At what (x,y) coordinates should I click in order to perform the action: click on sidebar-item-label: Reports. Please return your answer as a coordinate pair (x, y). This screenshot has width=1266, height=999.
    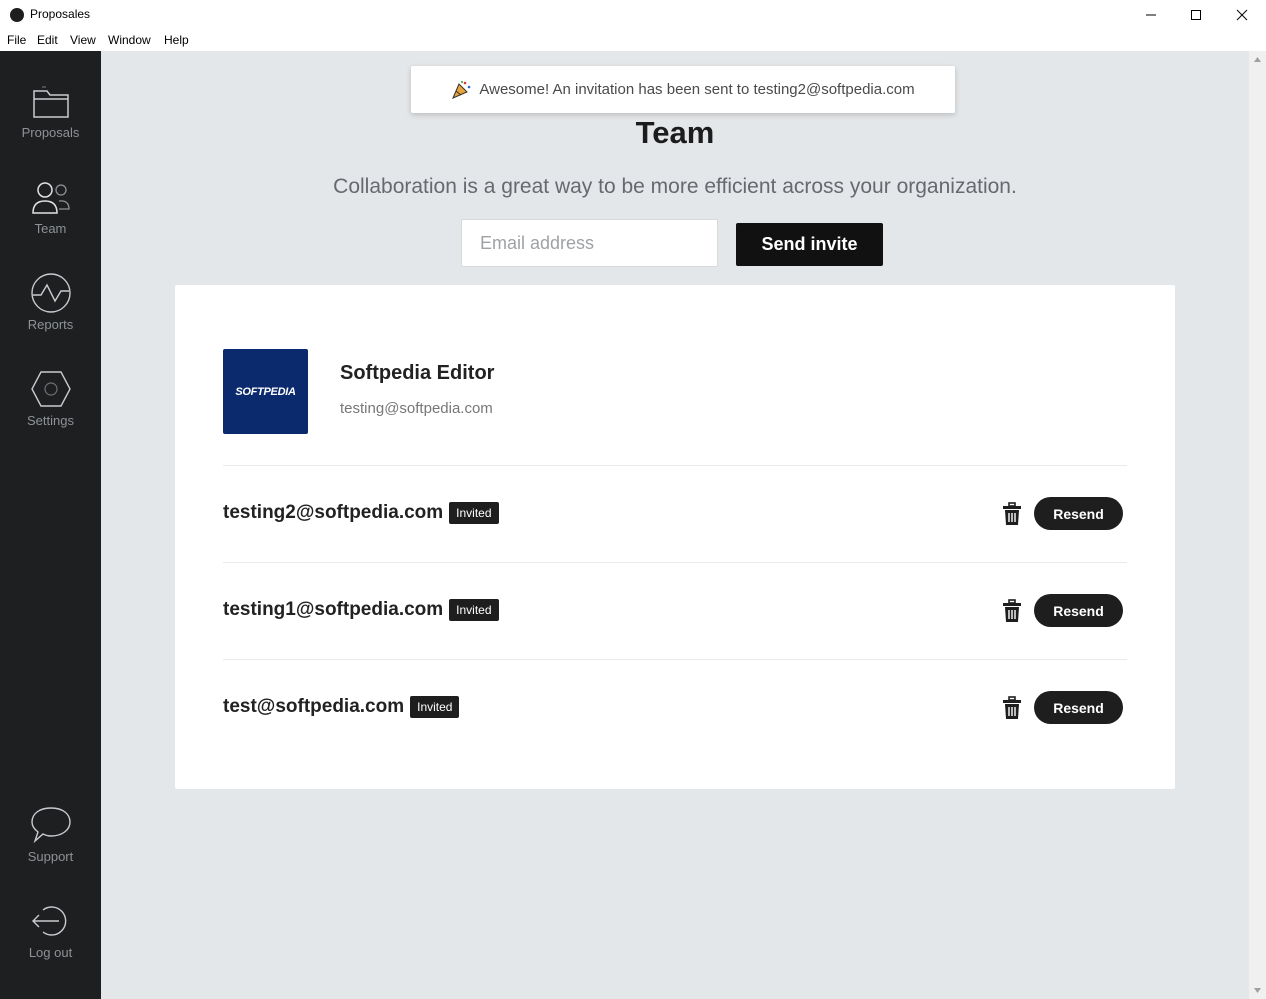
    Looking at the image, I should click on (50, 324).